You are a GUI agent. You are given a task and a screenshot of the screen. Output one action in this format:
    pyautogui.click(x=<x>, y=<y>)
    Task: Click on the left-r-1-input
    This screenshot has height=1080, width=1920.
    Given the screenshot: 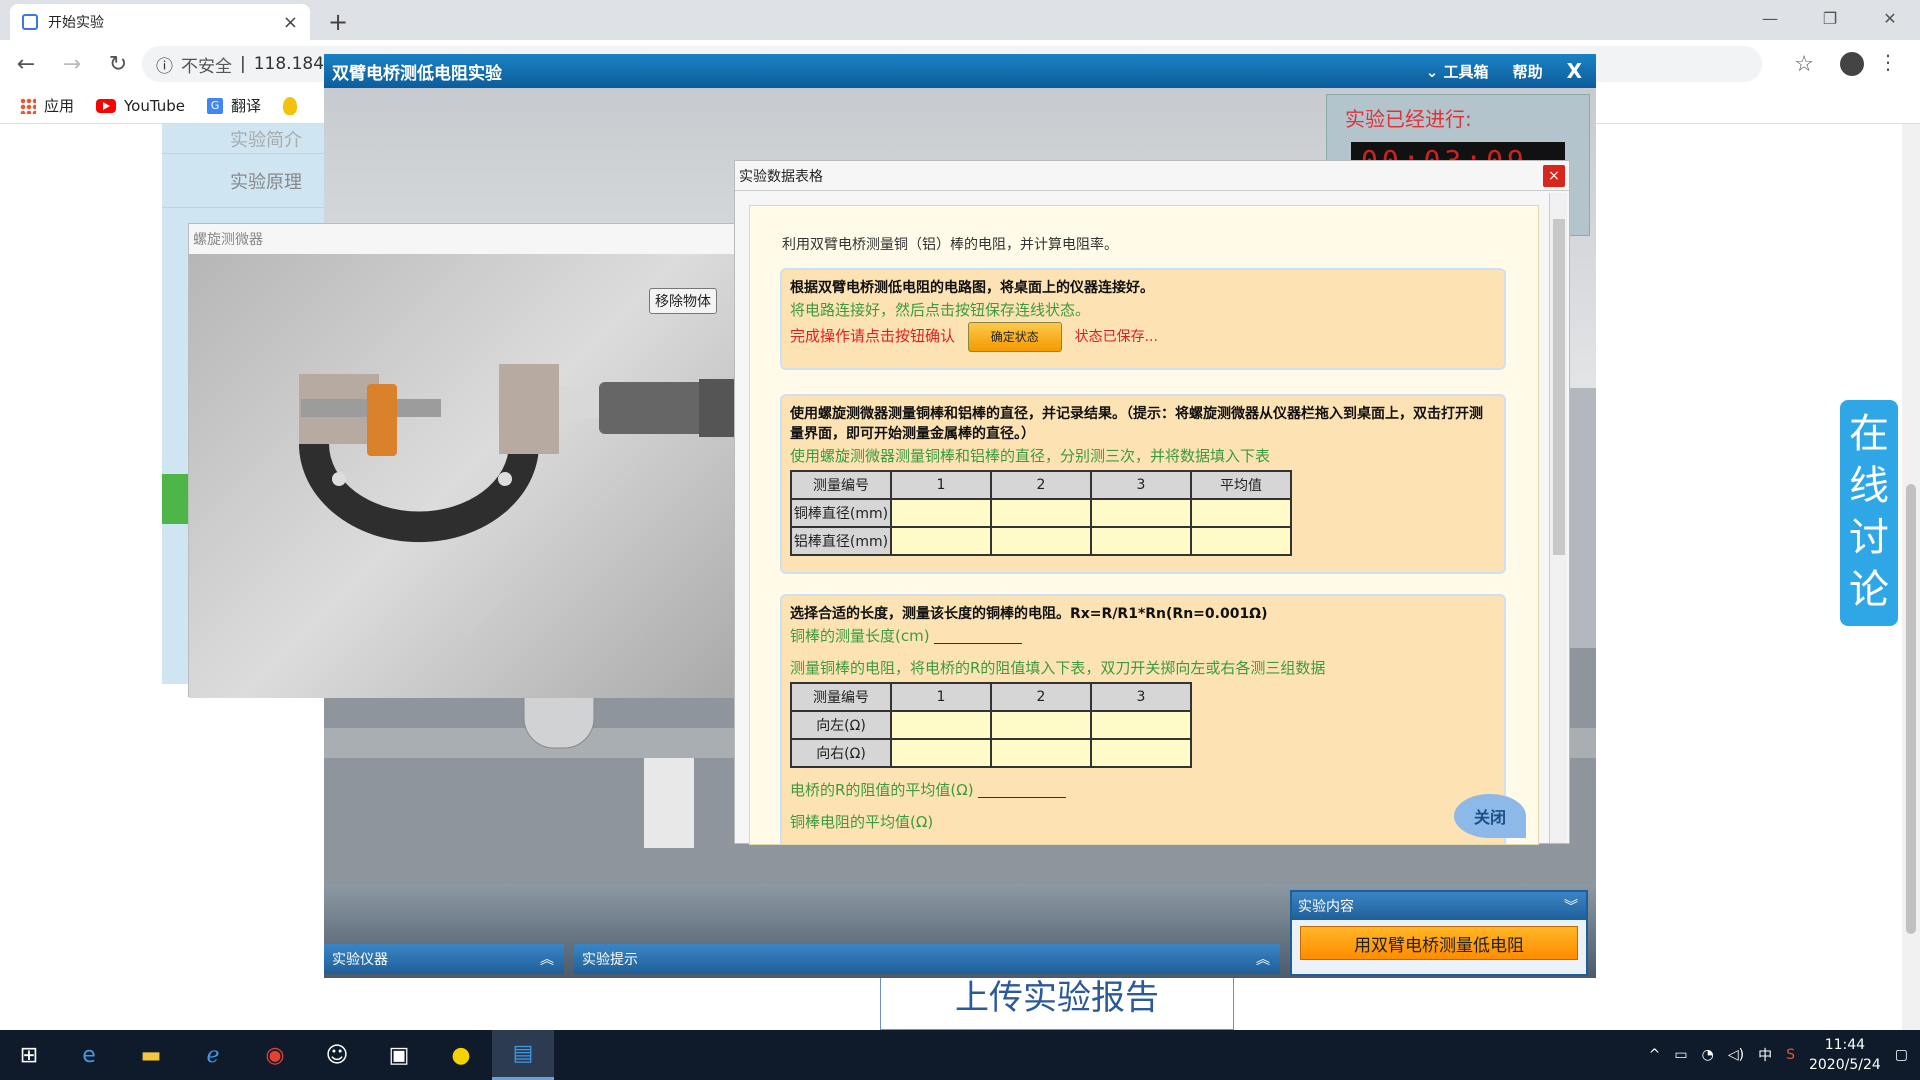 What is the action you would take?
    pyautogui.click(x=941, y=725)
    